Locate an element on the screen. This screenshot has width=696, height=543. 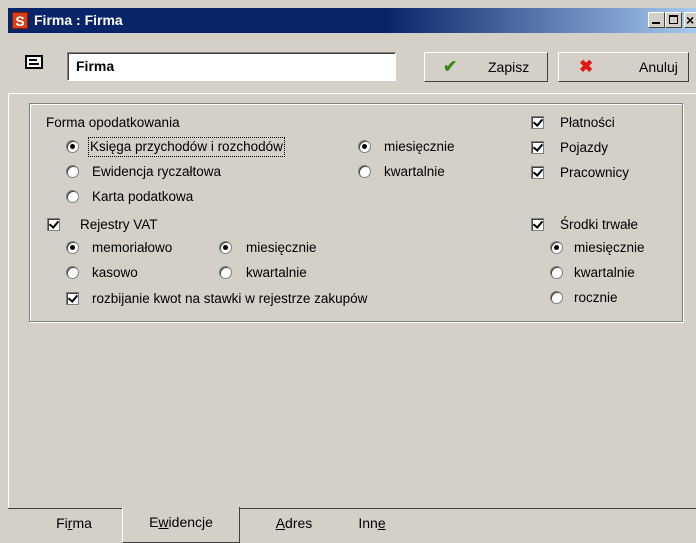
vehicles-label: Pojazdy is located at coordinates (584, 148).